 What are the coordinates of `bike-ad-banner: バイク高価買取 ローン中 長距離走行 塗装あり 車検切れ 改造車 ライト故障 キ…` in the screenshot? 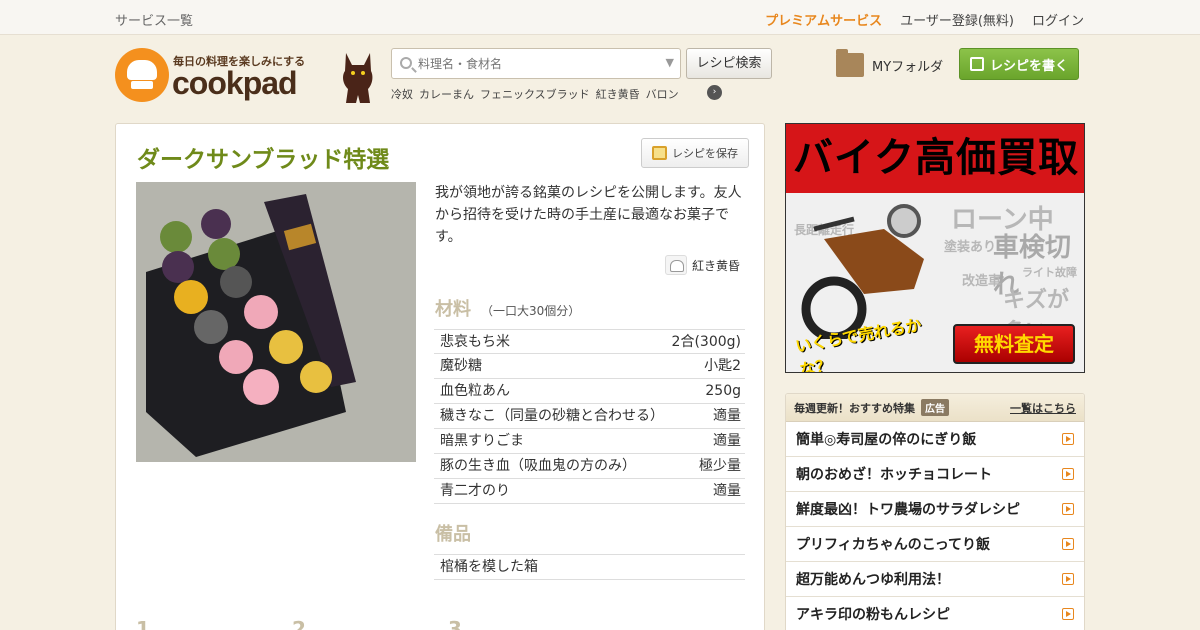 It's located at (935, 248).